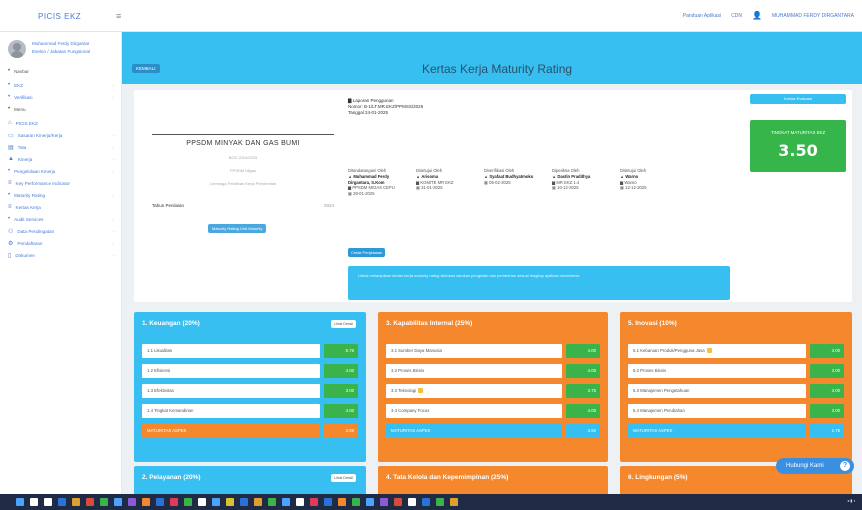 The image size is (862, 510). What do you see at coordinates (827, 371) in the screenshot?
I see `indicator-value: 3.00` at bounding box center [827, 371].